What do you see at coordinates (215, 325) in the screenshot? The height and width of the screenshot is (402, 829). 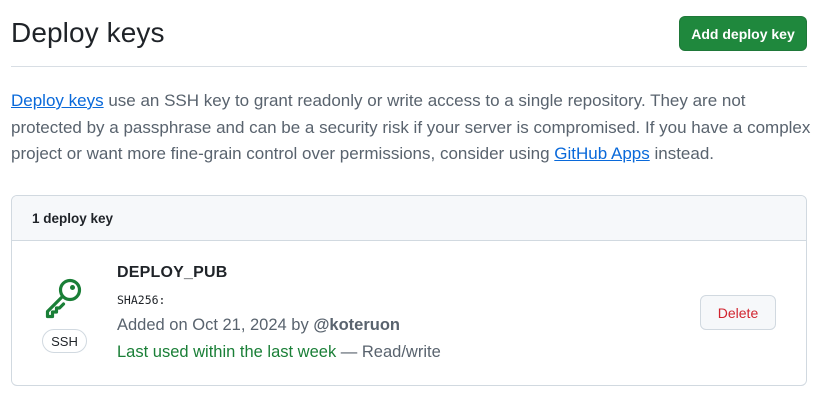 I see `added-date: Added on Oct 21, 2024 by` at bounding box center [215, 325].